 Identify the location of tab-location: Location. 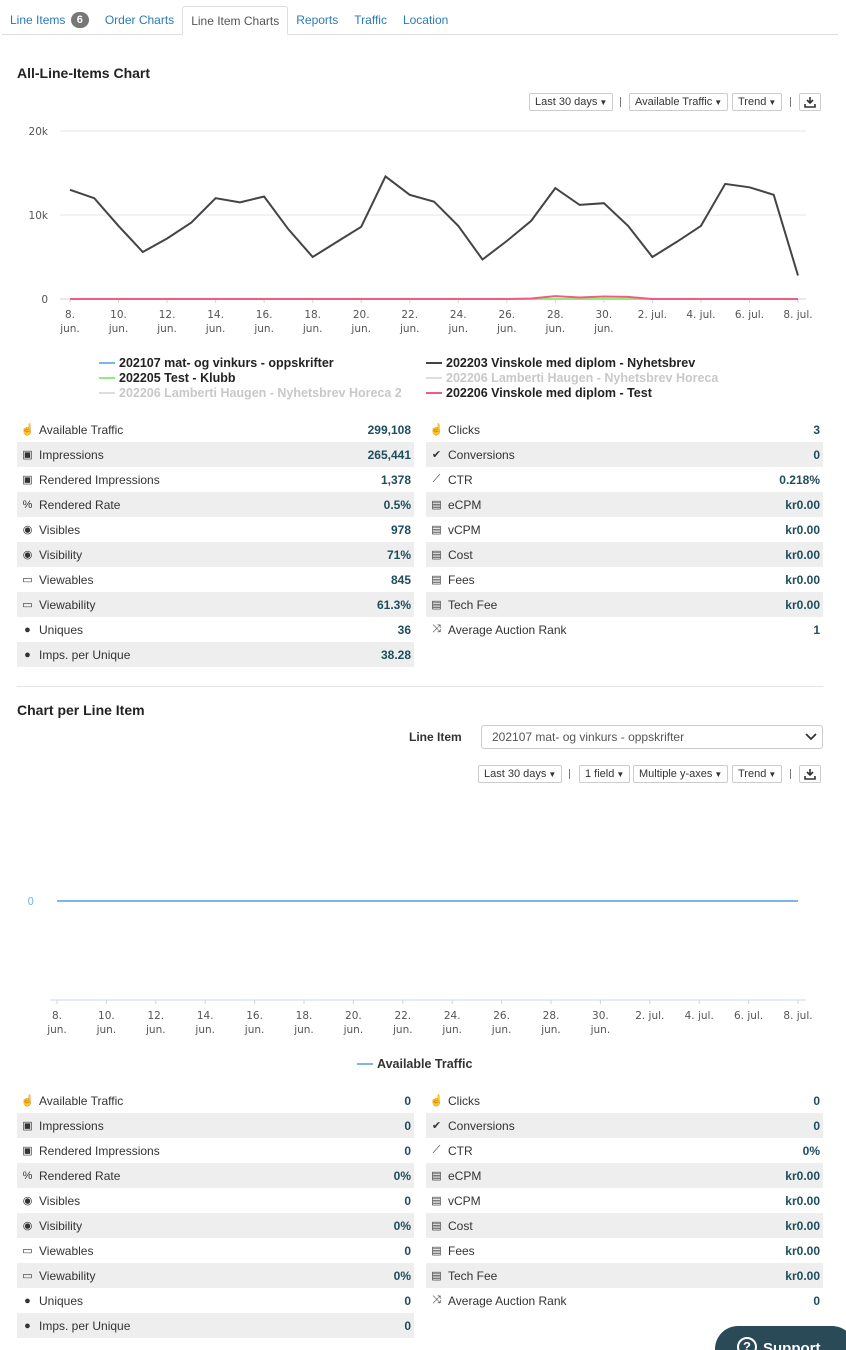
(425, 20).